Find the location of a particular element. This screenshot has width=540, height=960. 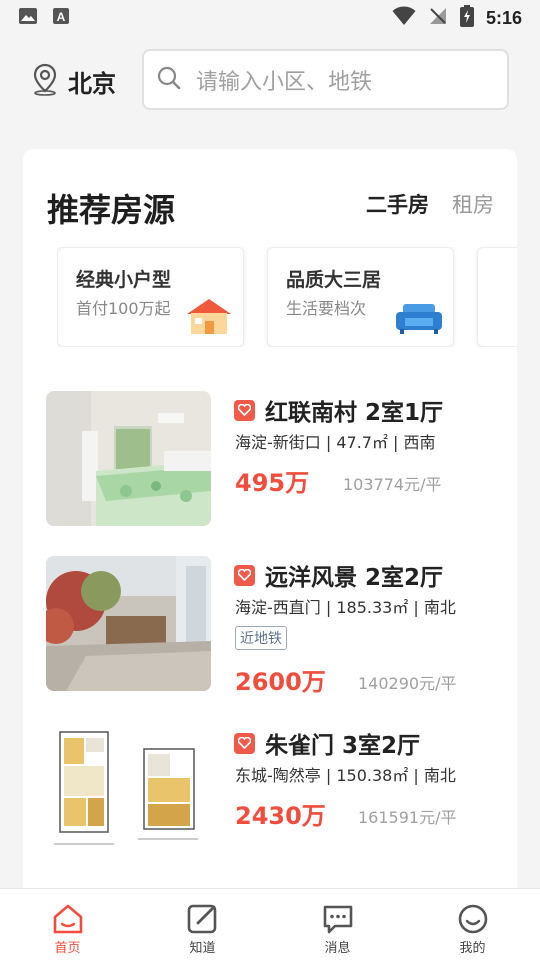

clock-time: 5:16 is located at coordinates (503, 17).